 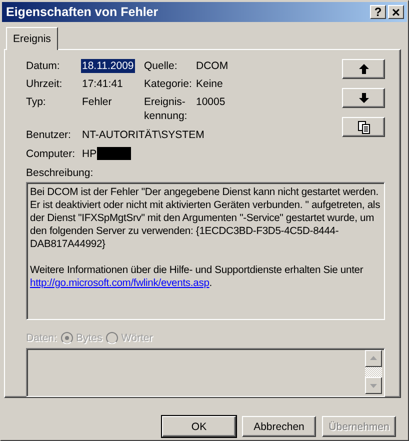 I want to click on copy-icon, so click(x=364, y=127).